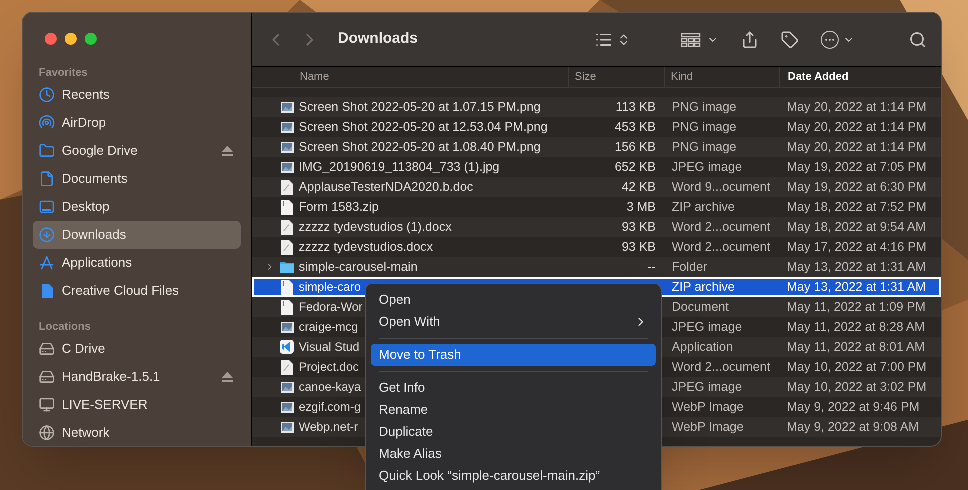 This screenshot has width=968, height=490. I want to click on minimize-button, so click(71, 39).